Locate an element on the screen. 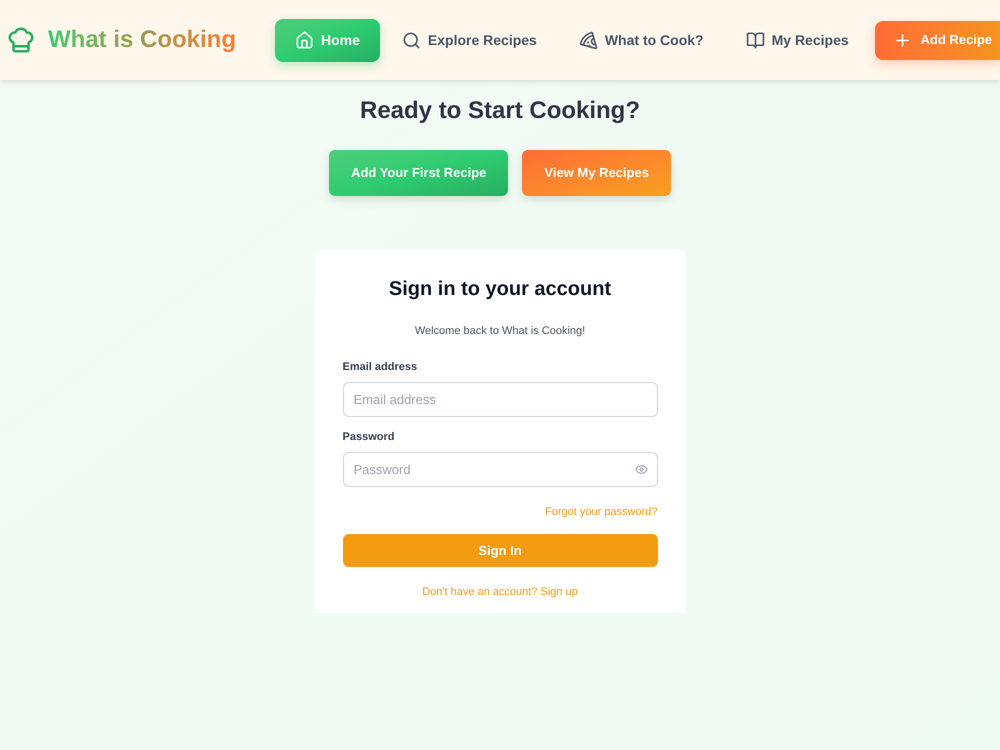 This screenshot has height=750, width=1000. show-password-eye-icon is located at coordinates (641, 469).